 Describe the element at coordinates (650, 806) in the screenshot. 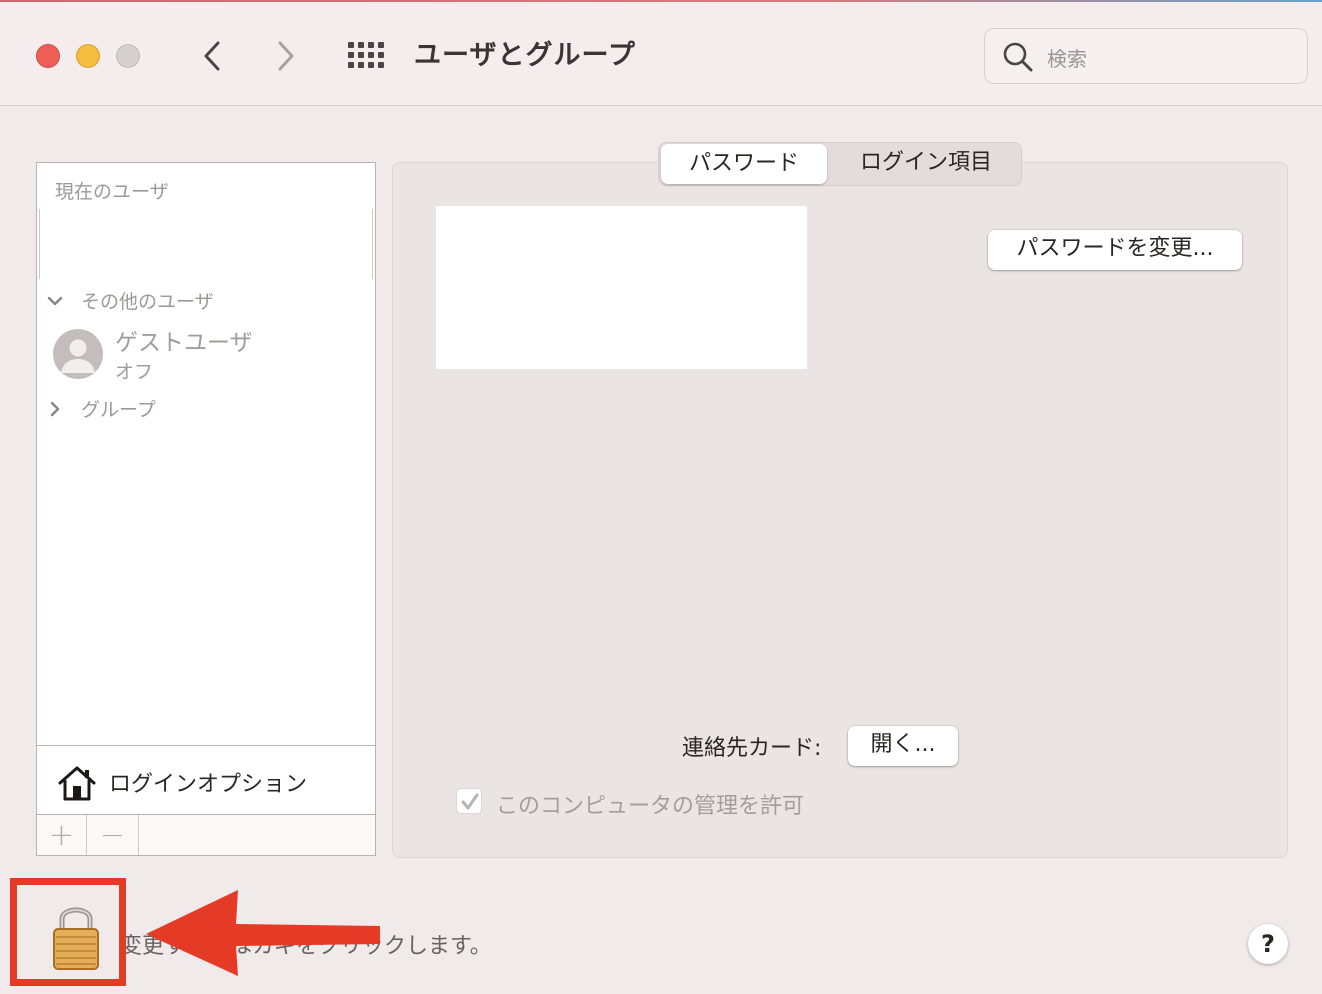

I see `admin-checkbox-label: このコンピュータの管理を許可` at that location.